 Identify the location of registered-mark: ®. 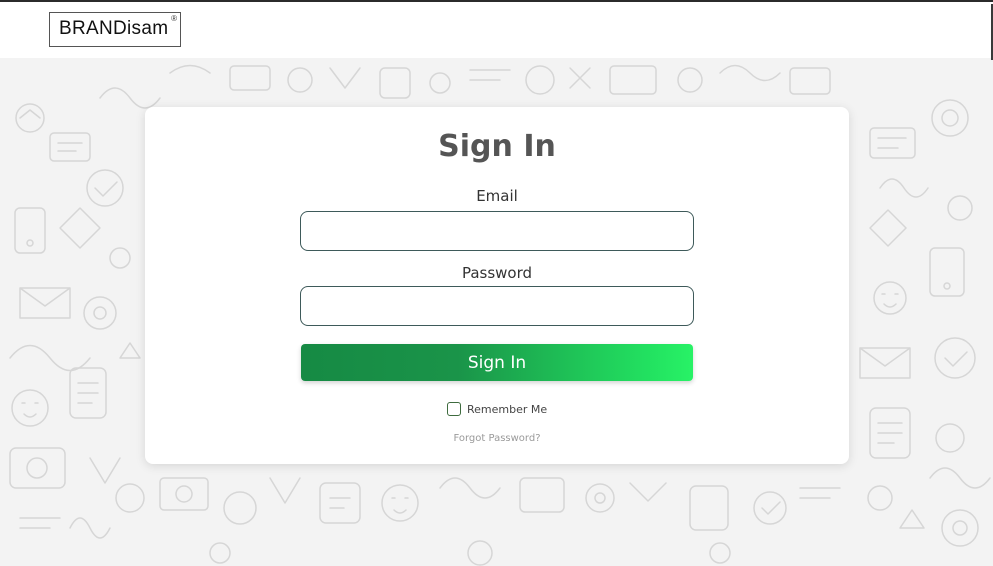
(174, 18).